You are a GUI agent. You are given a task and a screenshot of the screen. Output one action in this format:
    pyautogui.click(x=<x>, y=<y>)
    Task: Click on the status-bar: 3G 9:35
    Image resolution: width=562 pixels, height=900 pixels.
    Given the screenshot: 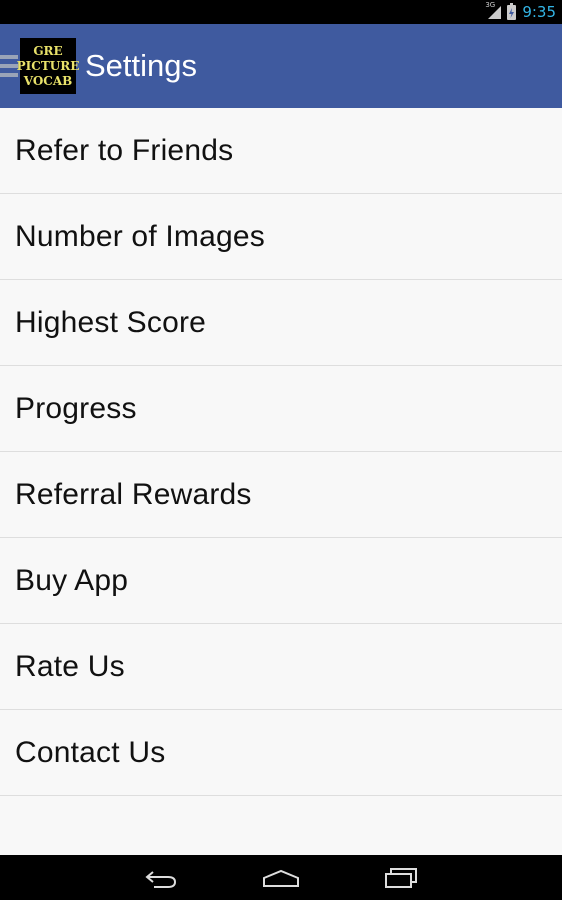 What is the action you would take?
    pyautogui.click(x=281, y=12)
    